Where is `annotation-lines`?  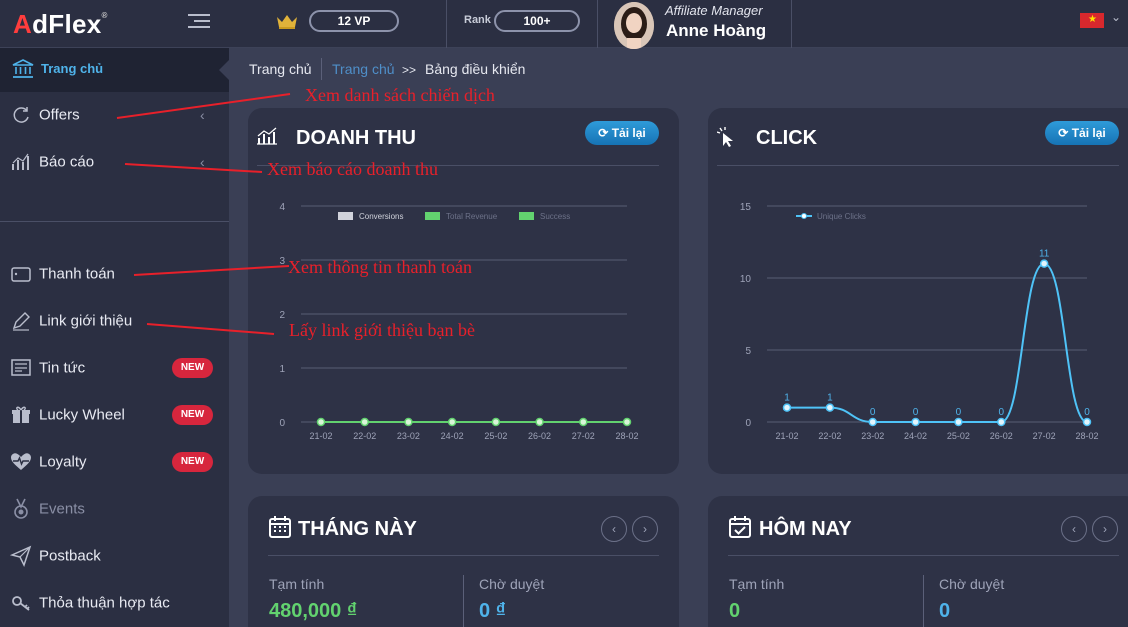 annotation-lines is located at coordinates (203, 214).